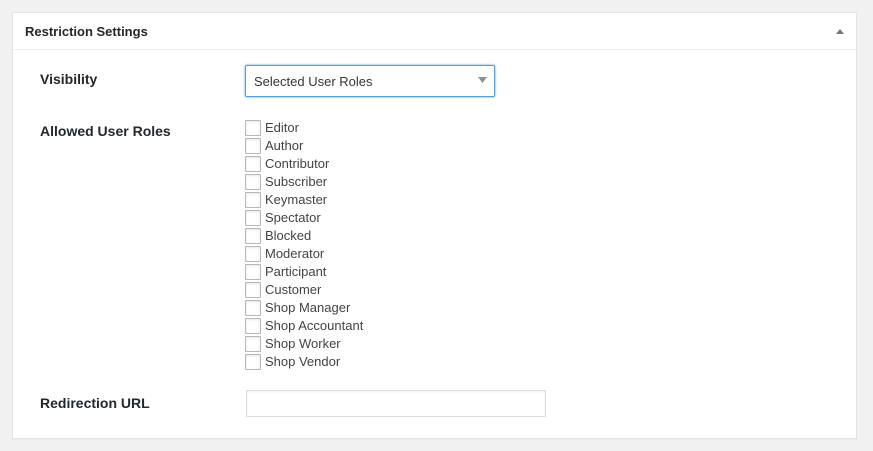 Image resolution: width=873 pixels, height=451 pixels. What do you see at coordinates (396, 403) in the screenshot?
I see `redirection-url-input` at bounding box center [396, 403].